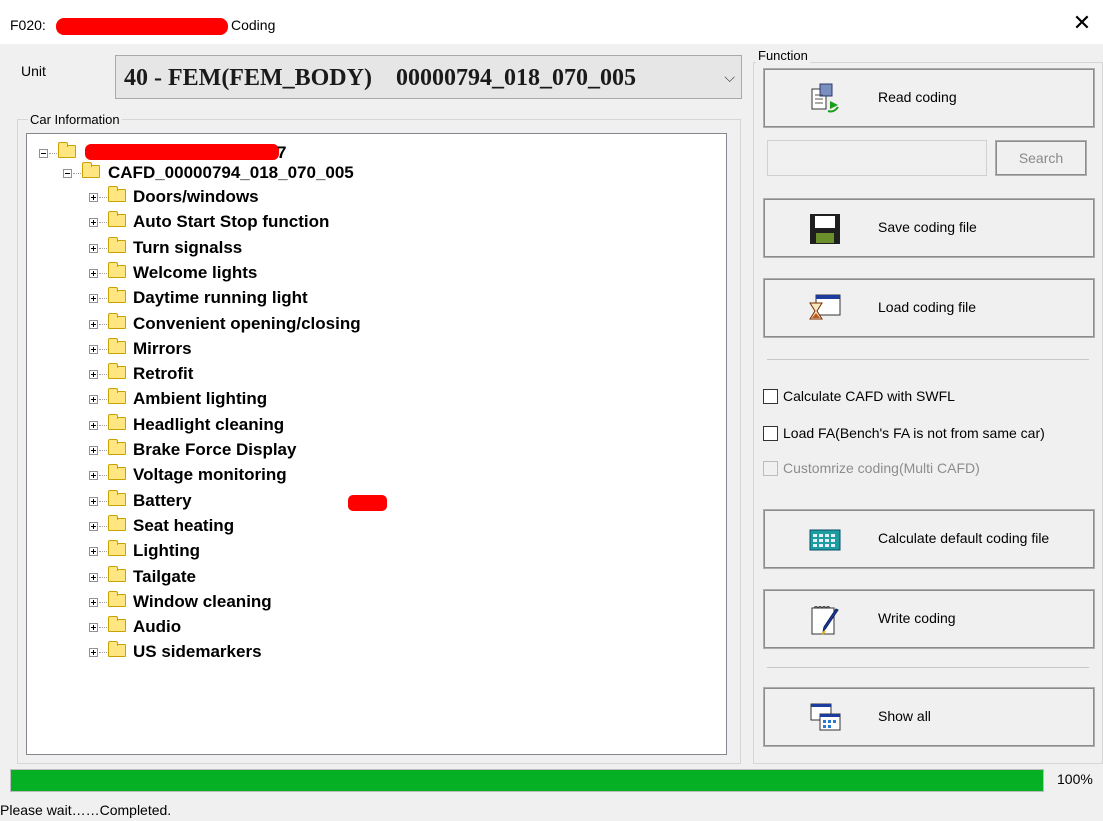 Image resolution: width=1103 pixels, height=821 pixels. What do you see at coordinates (157, 627) in the screenshot?
I see `tree-item-label: Audio` at bounding box center [157, 627].